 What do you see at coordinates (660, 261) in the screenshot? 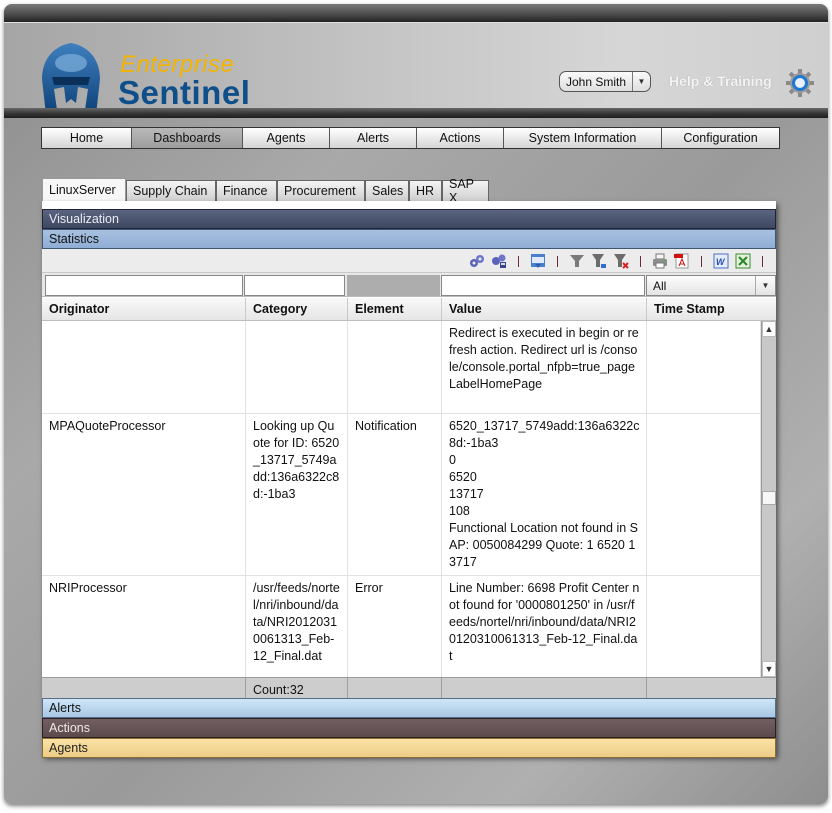
I see `print-icon` at bounding box center [660, 261].